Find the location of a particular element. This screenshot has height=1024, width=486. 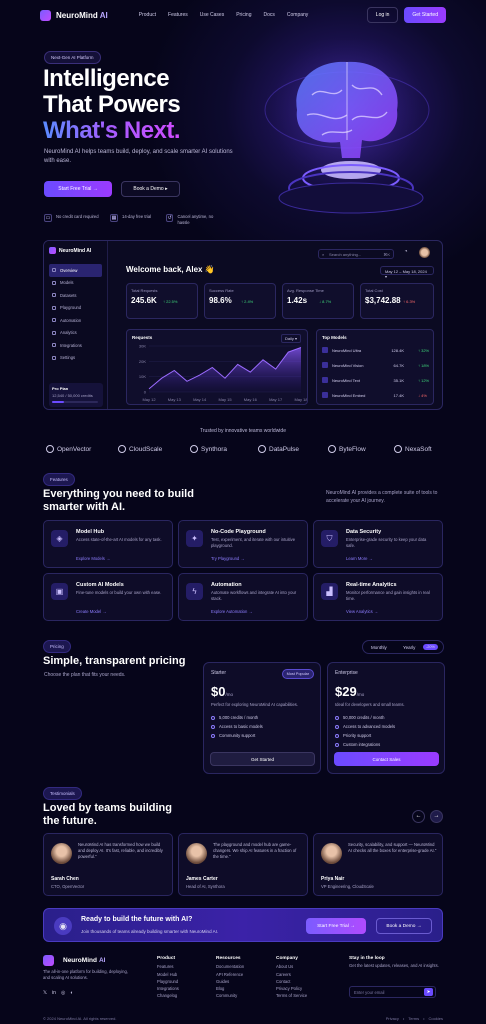

pro-plan-card: Pro Plan 12,540 / 50,000 credits is located at coordinates (76, 395).